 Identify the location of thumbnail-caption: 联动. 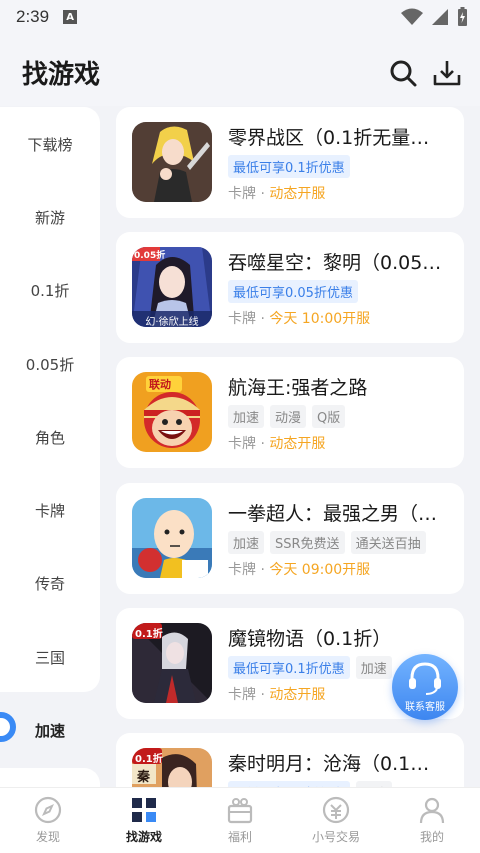
(160, 384).